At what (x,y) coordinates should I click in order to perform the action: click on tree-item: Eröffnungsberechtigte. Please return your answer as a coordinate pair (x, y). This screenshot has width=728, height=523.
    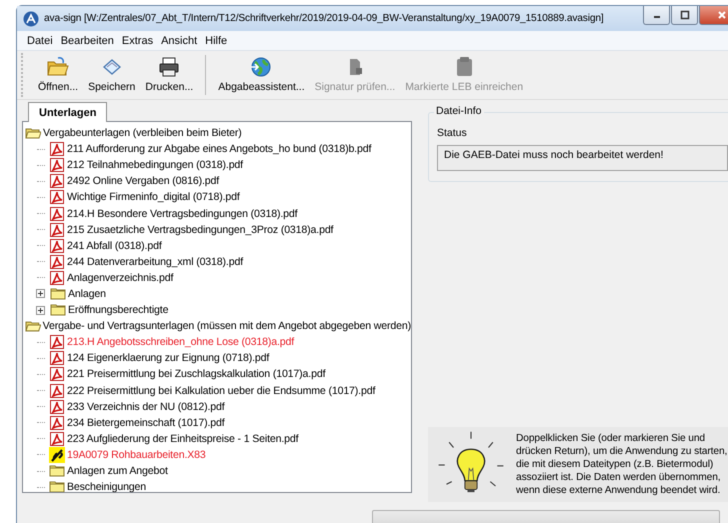
    Looking at the image, I should click on (117, 310).